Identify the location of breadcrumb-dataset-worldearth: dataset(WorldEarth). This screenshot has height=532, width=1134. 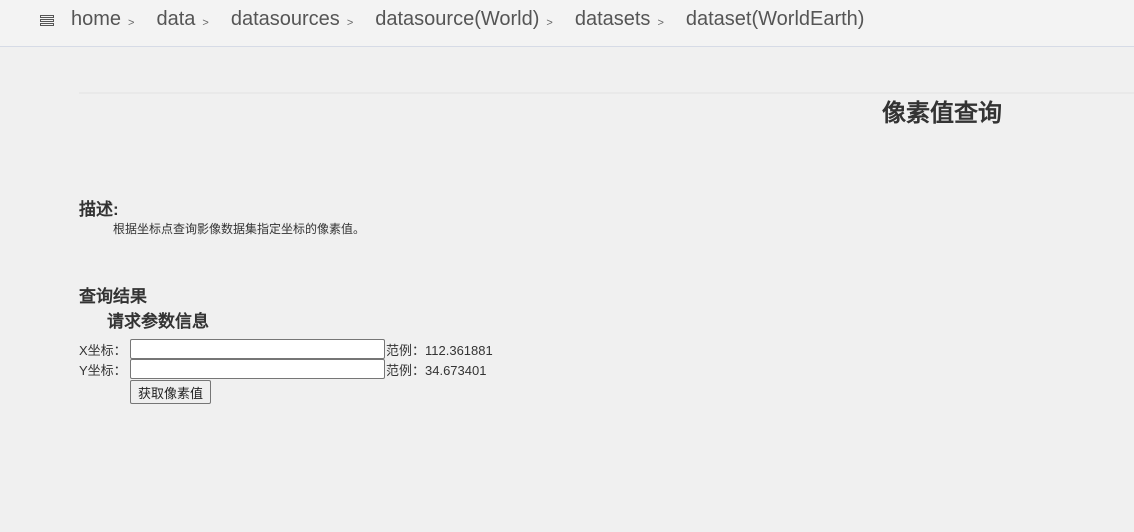
(775, 19).